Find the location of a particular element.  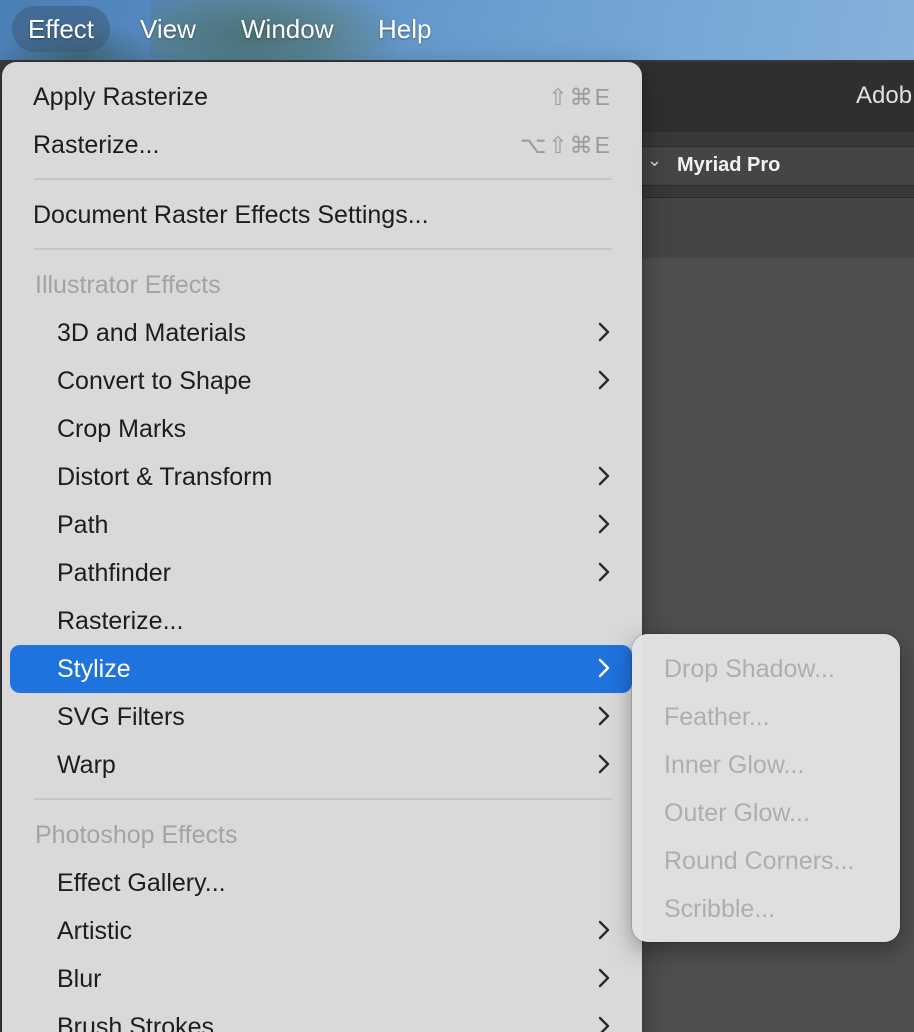

menu-item-warp: Warp is located at coordinates (321, 765).